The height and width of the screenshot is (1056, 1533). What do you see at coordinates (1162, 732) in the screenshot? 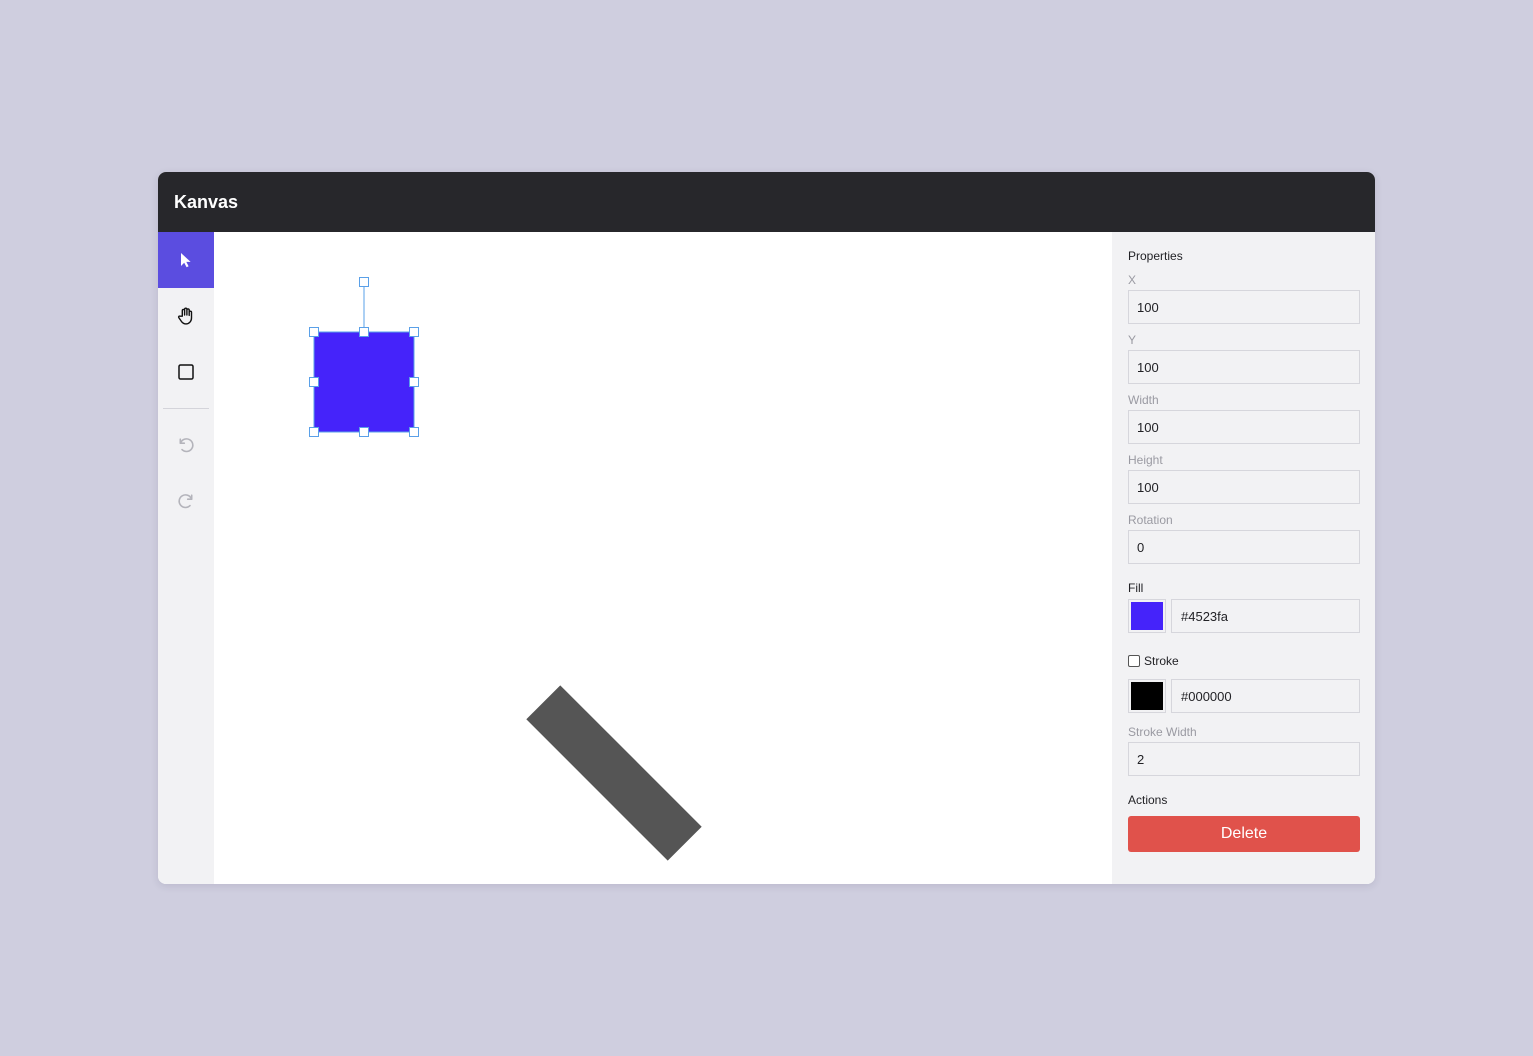
I see `stroke-width-label: Stroke Width` at bounding box center [1162, 732].